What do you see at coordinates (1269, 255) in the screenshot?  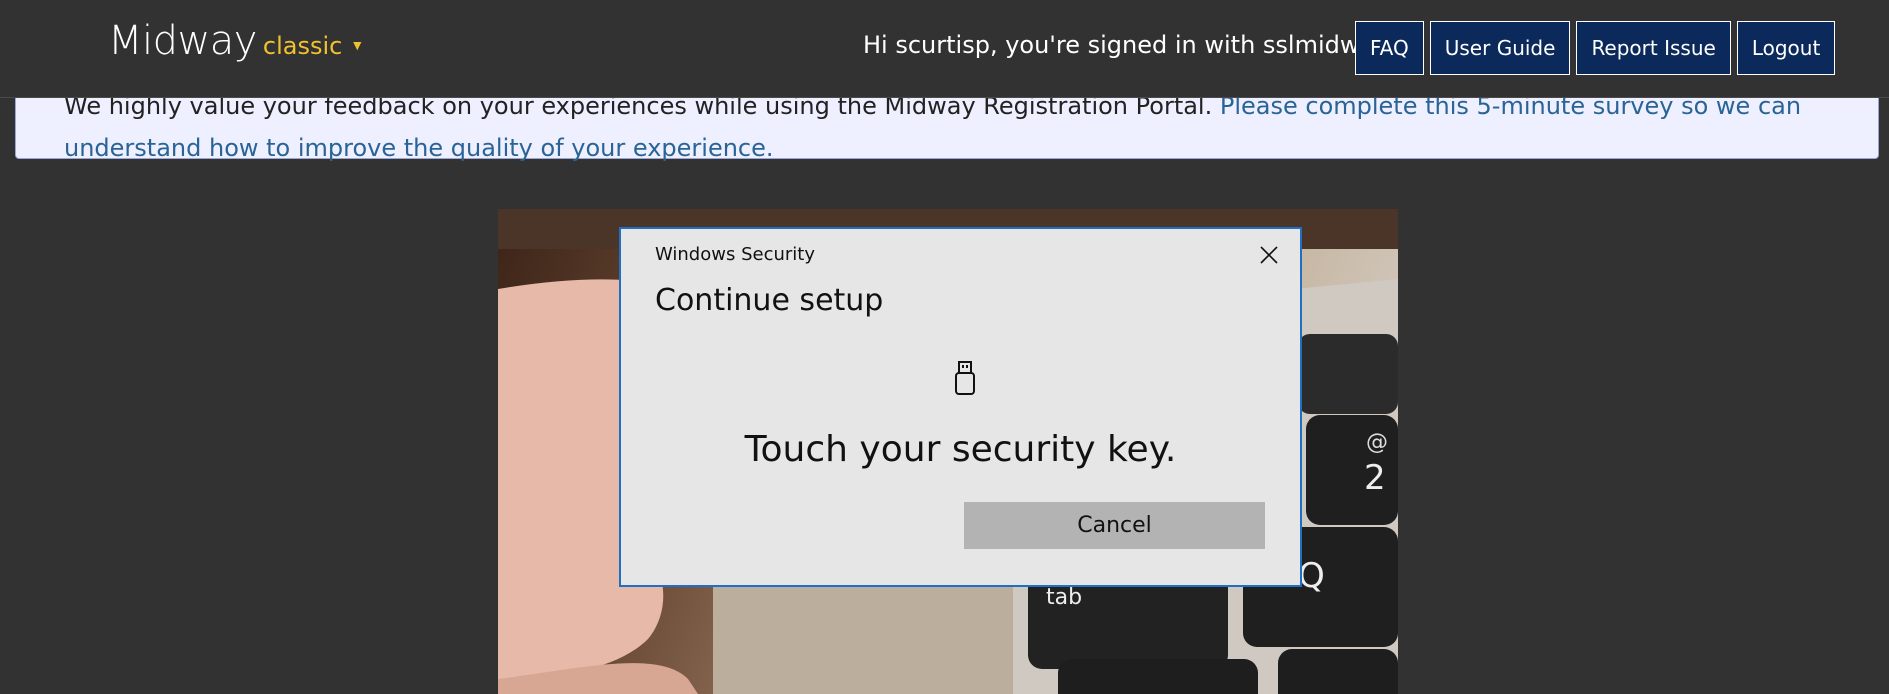 I see `close-icon` at bounding box center [1269, 255].